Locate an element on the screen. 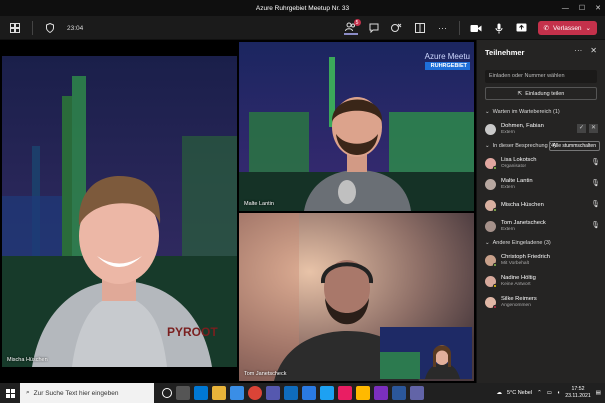 The image size is (605, 403). chat-icon is located at coordinates (374, 28).